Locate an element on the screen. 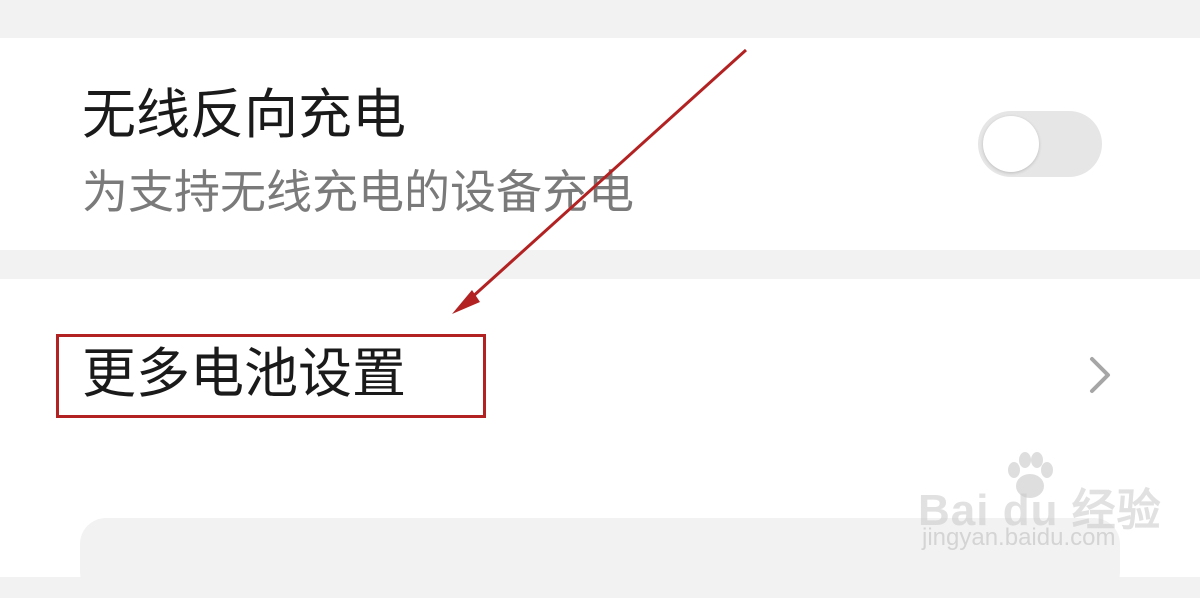 Image resolution: width=1200 pixels, height=598 pixels. chevron-right-icon is located at coordinates (1100, 375).